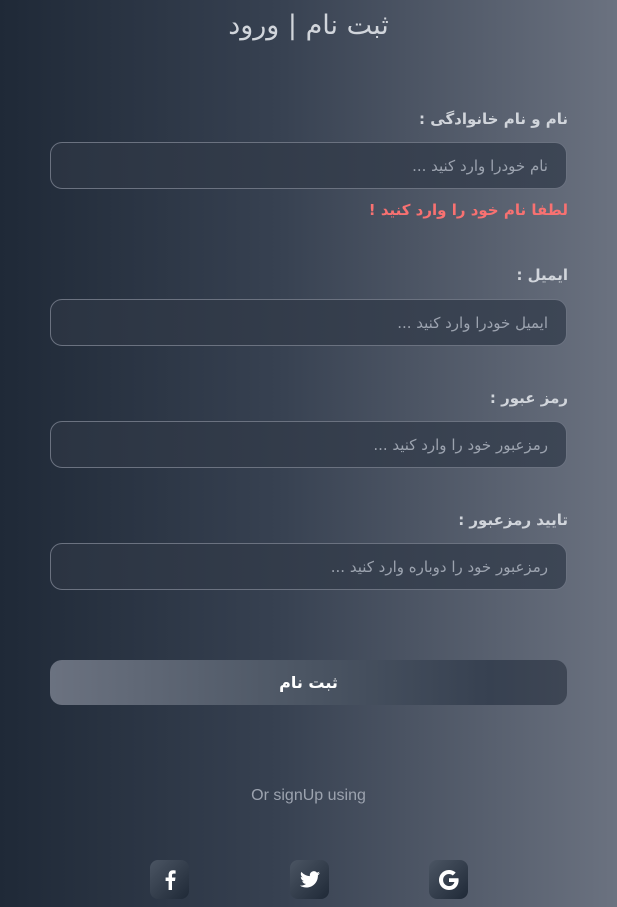 Image resolution: width=617 pixels, height=907 pixels. I want to click on password-input, so click(308, 444).